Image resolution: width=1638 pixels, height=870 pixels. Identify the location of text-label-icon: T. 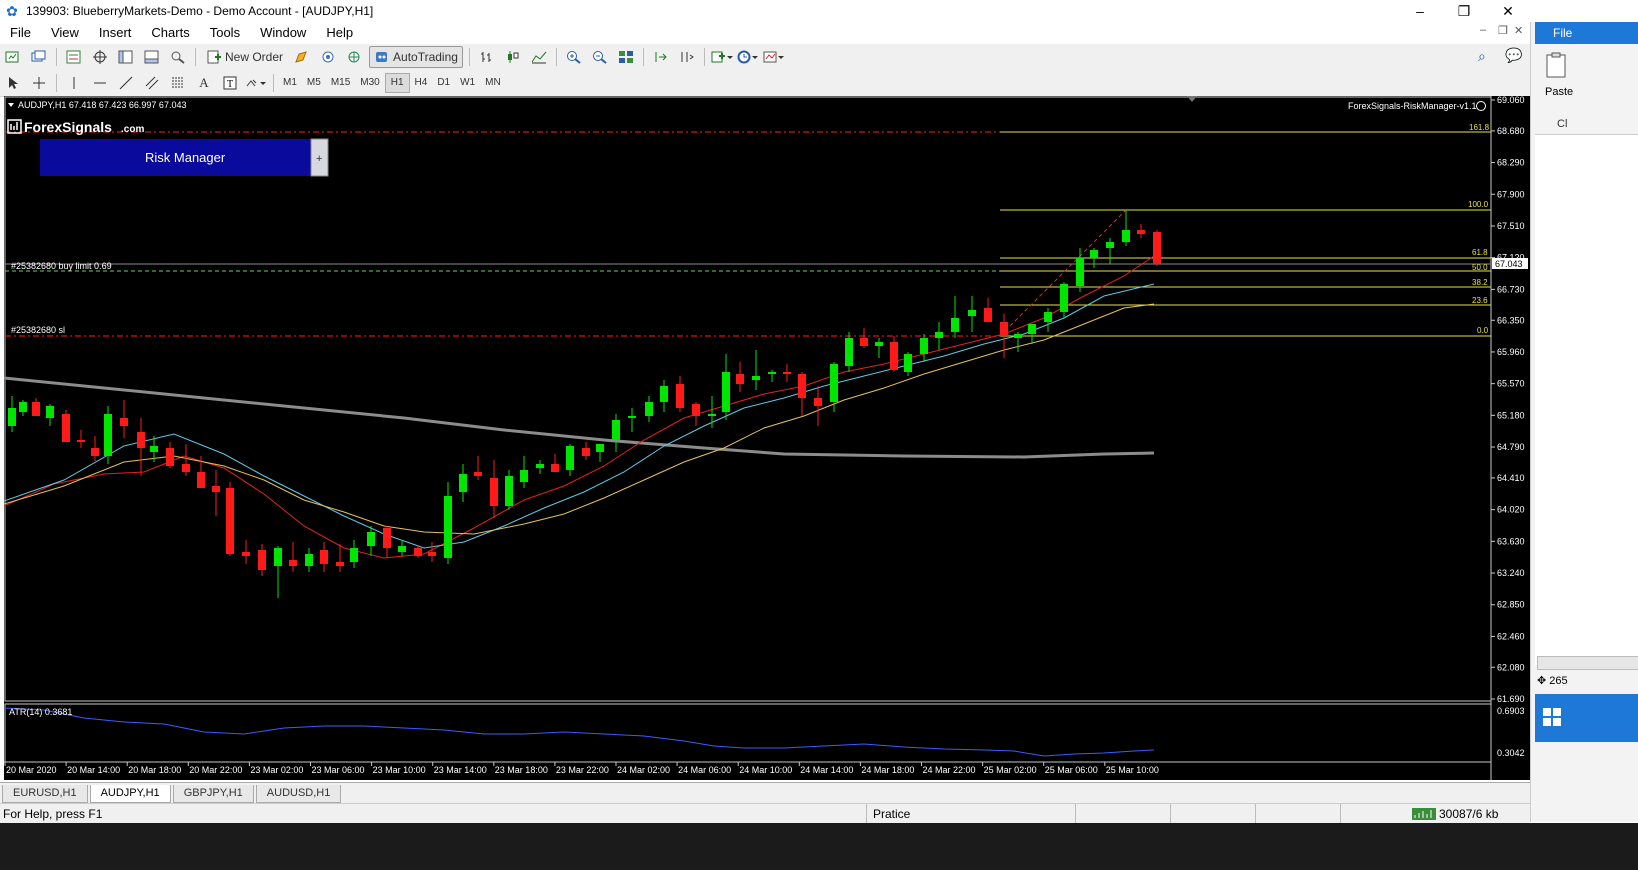
(230, 83).